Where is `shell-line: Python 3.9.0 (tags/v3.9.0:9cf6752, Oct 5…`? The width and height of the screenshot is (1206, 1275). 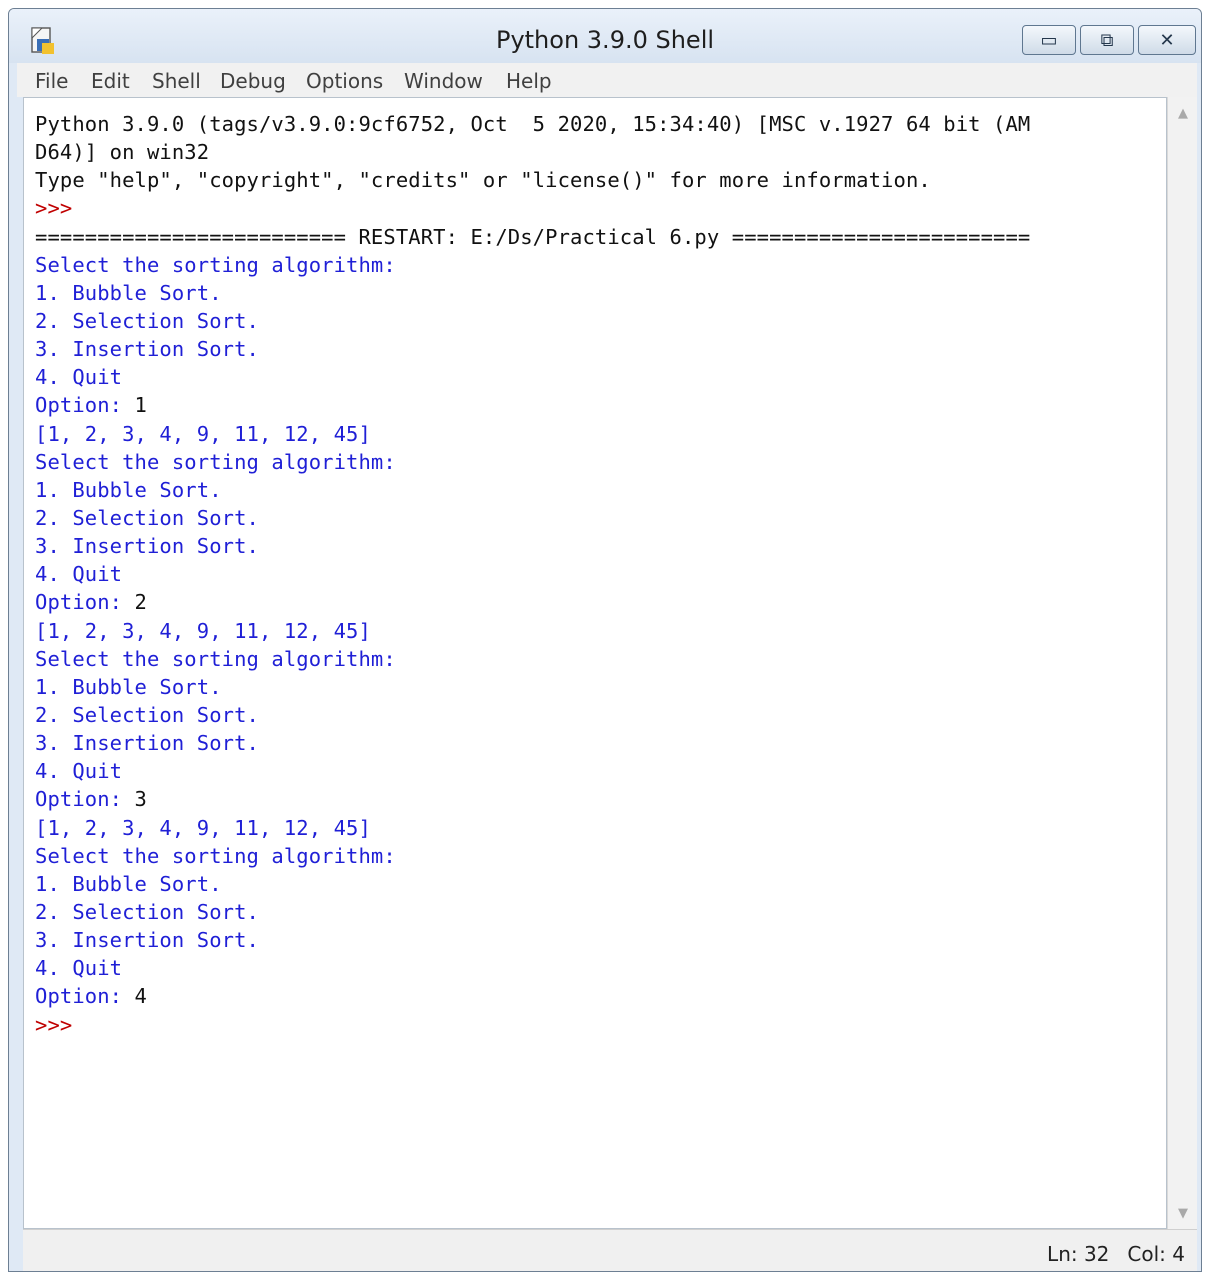
shell-line: Python 3.9.0 (tags/v3.9.0:9cf6752, Oct 5… is located at coordinates (532, 124).